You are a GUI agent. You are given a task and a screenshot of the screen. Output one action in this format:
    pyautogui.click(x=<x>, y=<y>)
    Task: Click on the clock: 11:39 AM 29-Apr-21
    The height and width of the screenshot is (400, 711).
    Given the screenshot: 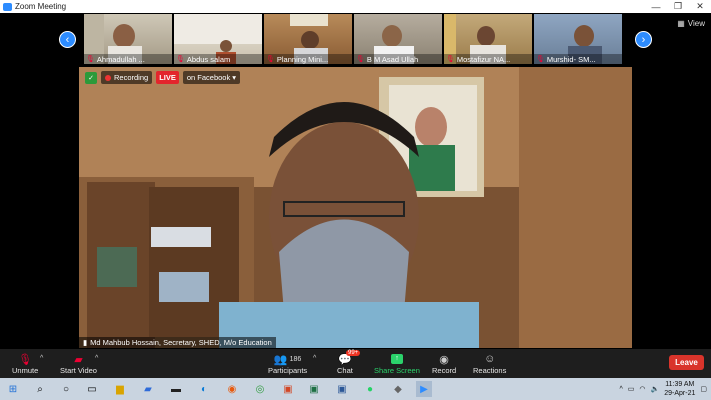 What is the action you would take?
    pyautogui.click(x=679, y=389)
    